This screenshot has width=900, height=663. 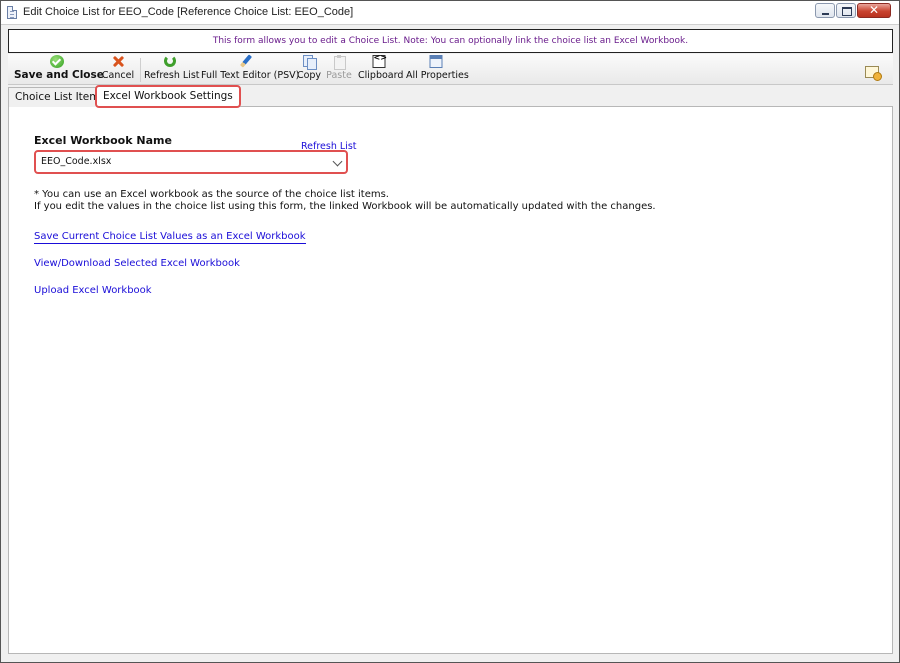 I want to click on clipboard-button: <> Clipboard, so click(x=381, y=69).